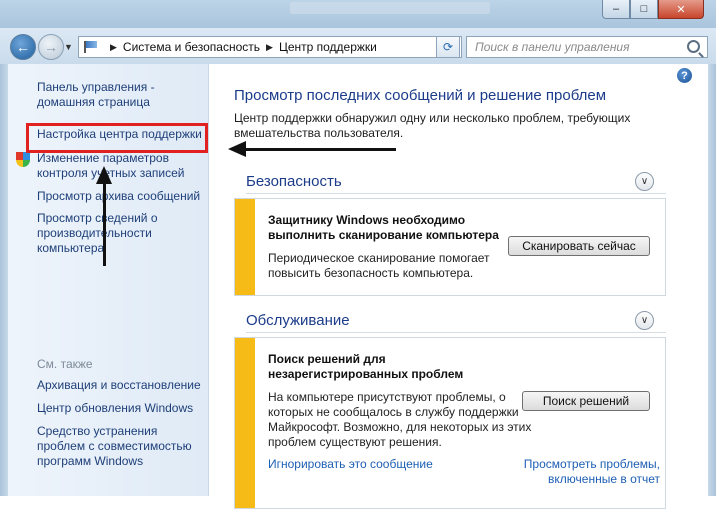 The image size is (716, 509). I want to click on refresh-icon: ⟳, so click(448, 47).